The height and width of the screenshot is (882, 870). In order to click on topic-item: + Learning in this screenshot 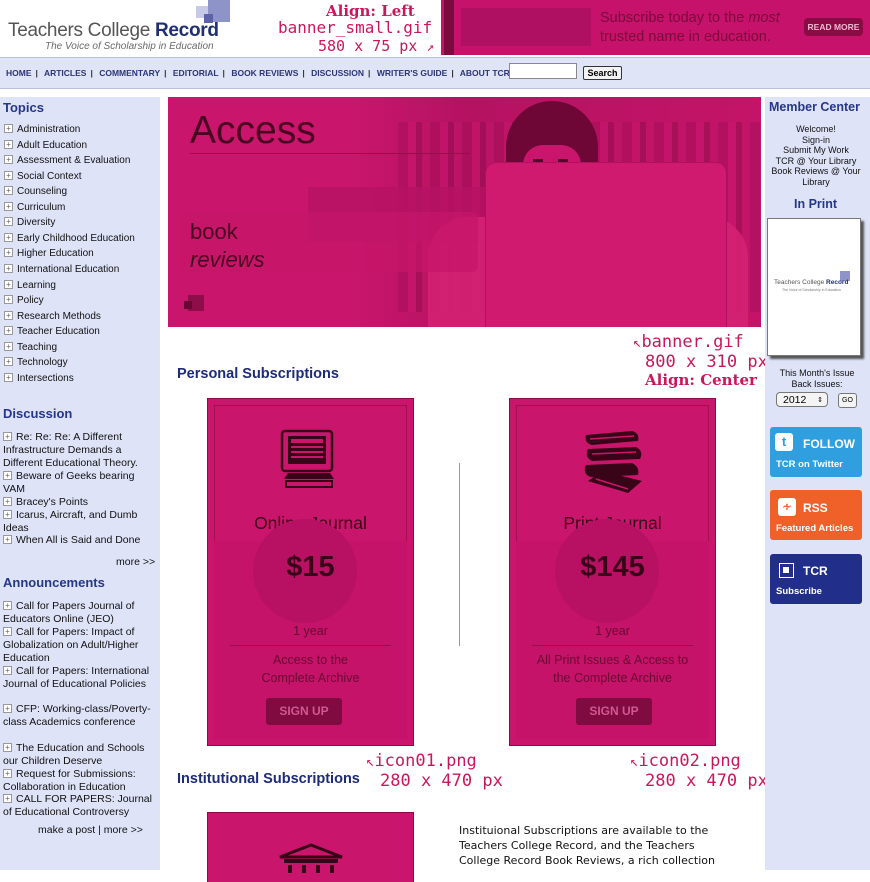, I will do `click(30, 285)`.